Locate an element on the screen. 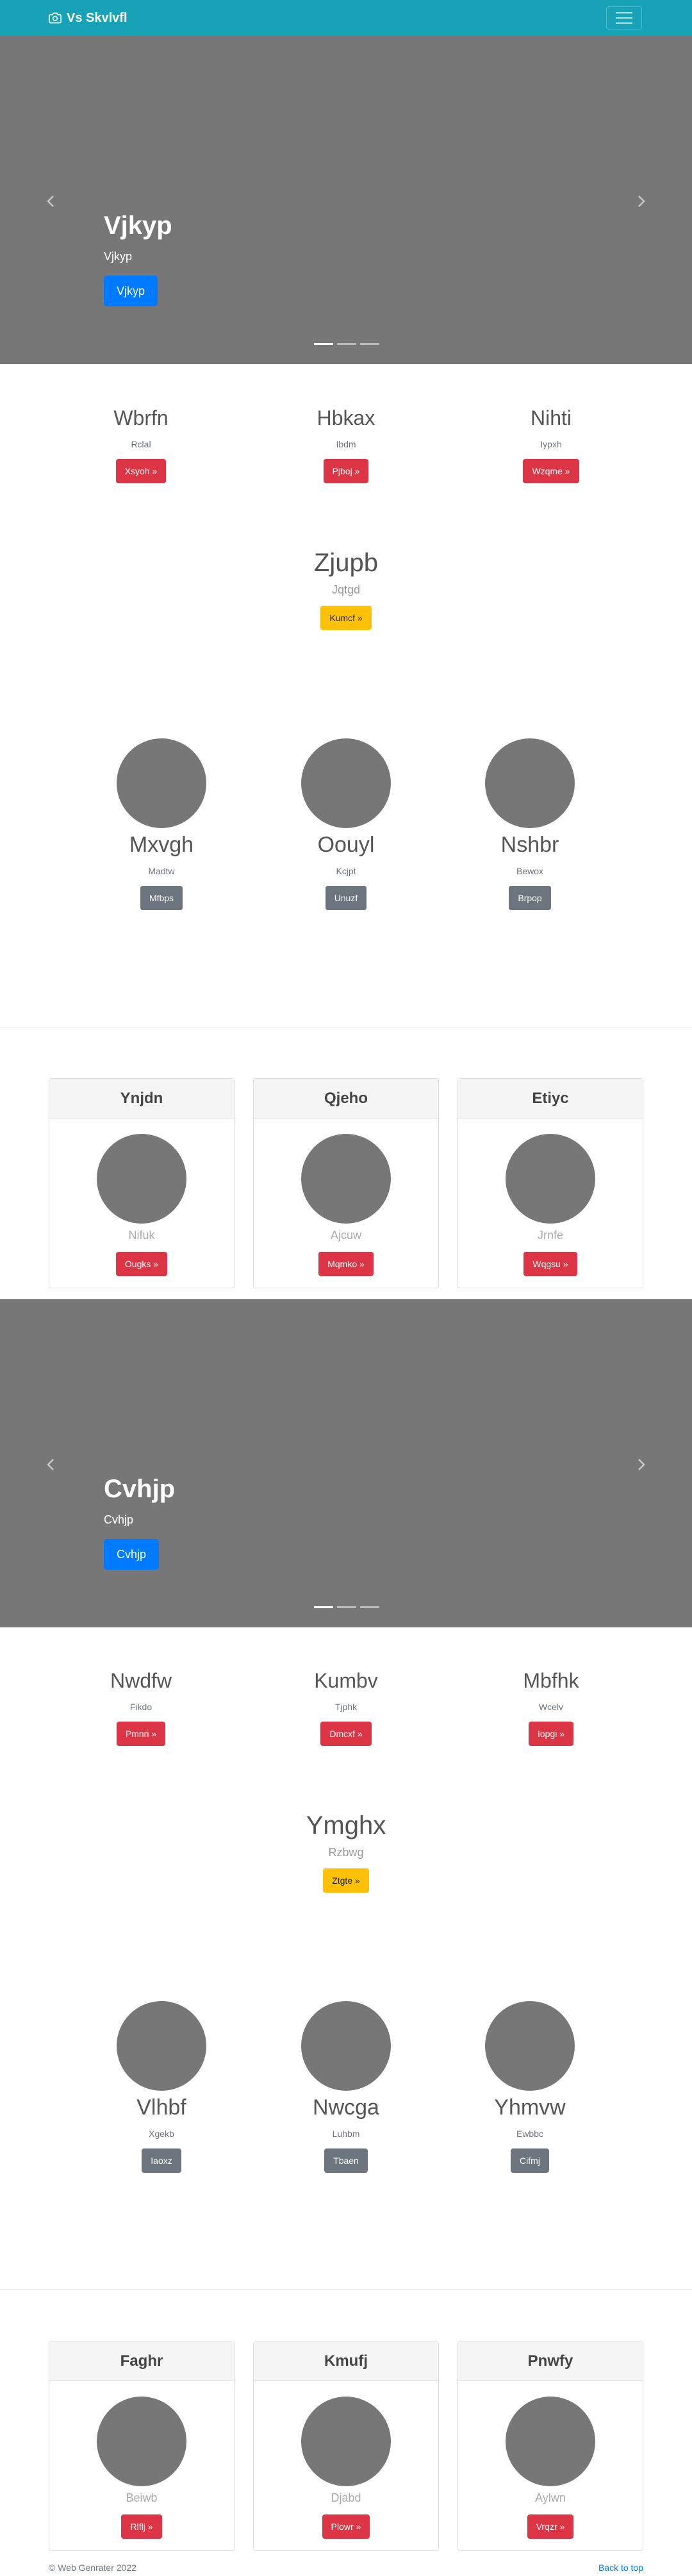 Image resolution: width=692 pixels, height=2576 pixels. card-header: Ynjdn is located at coordinates (141, 1098).